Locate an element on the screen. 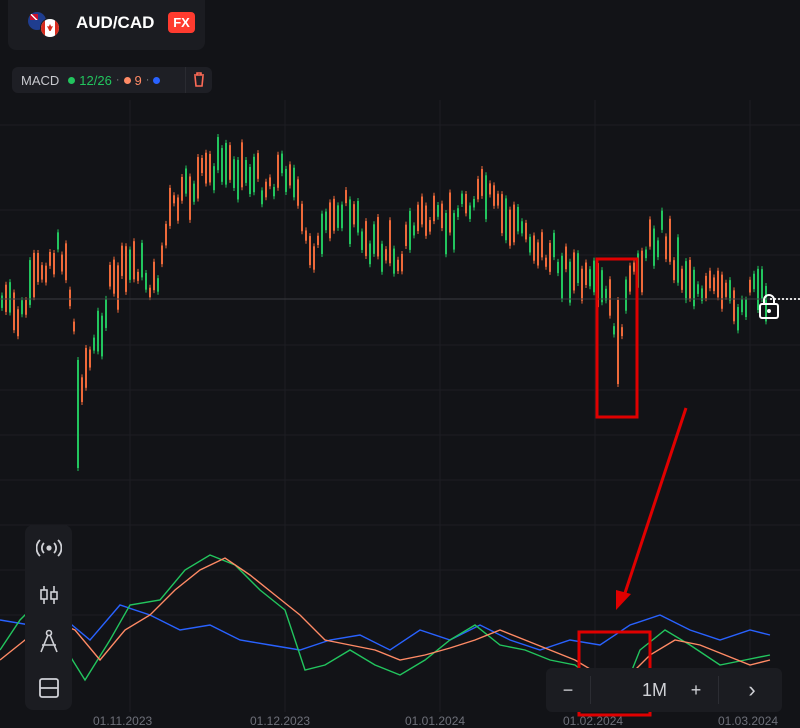  next-button: › is located at coordinates (752, 690).